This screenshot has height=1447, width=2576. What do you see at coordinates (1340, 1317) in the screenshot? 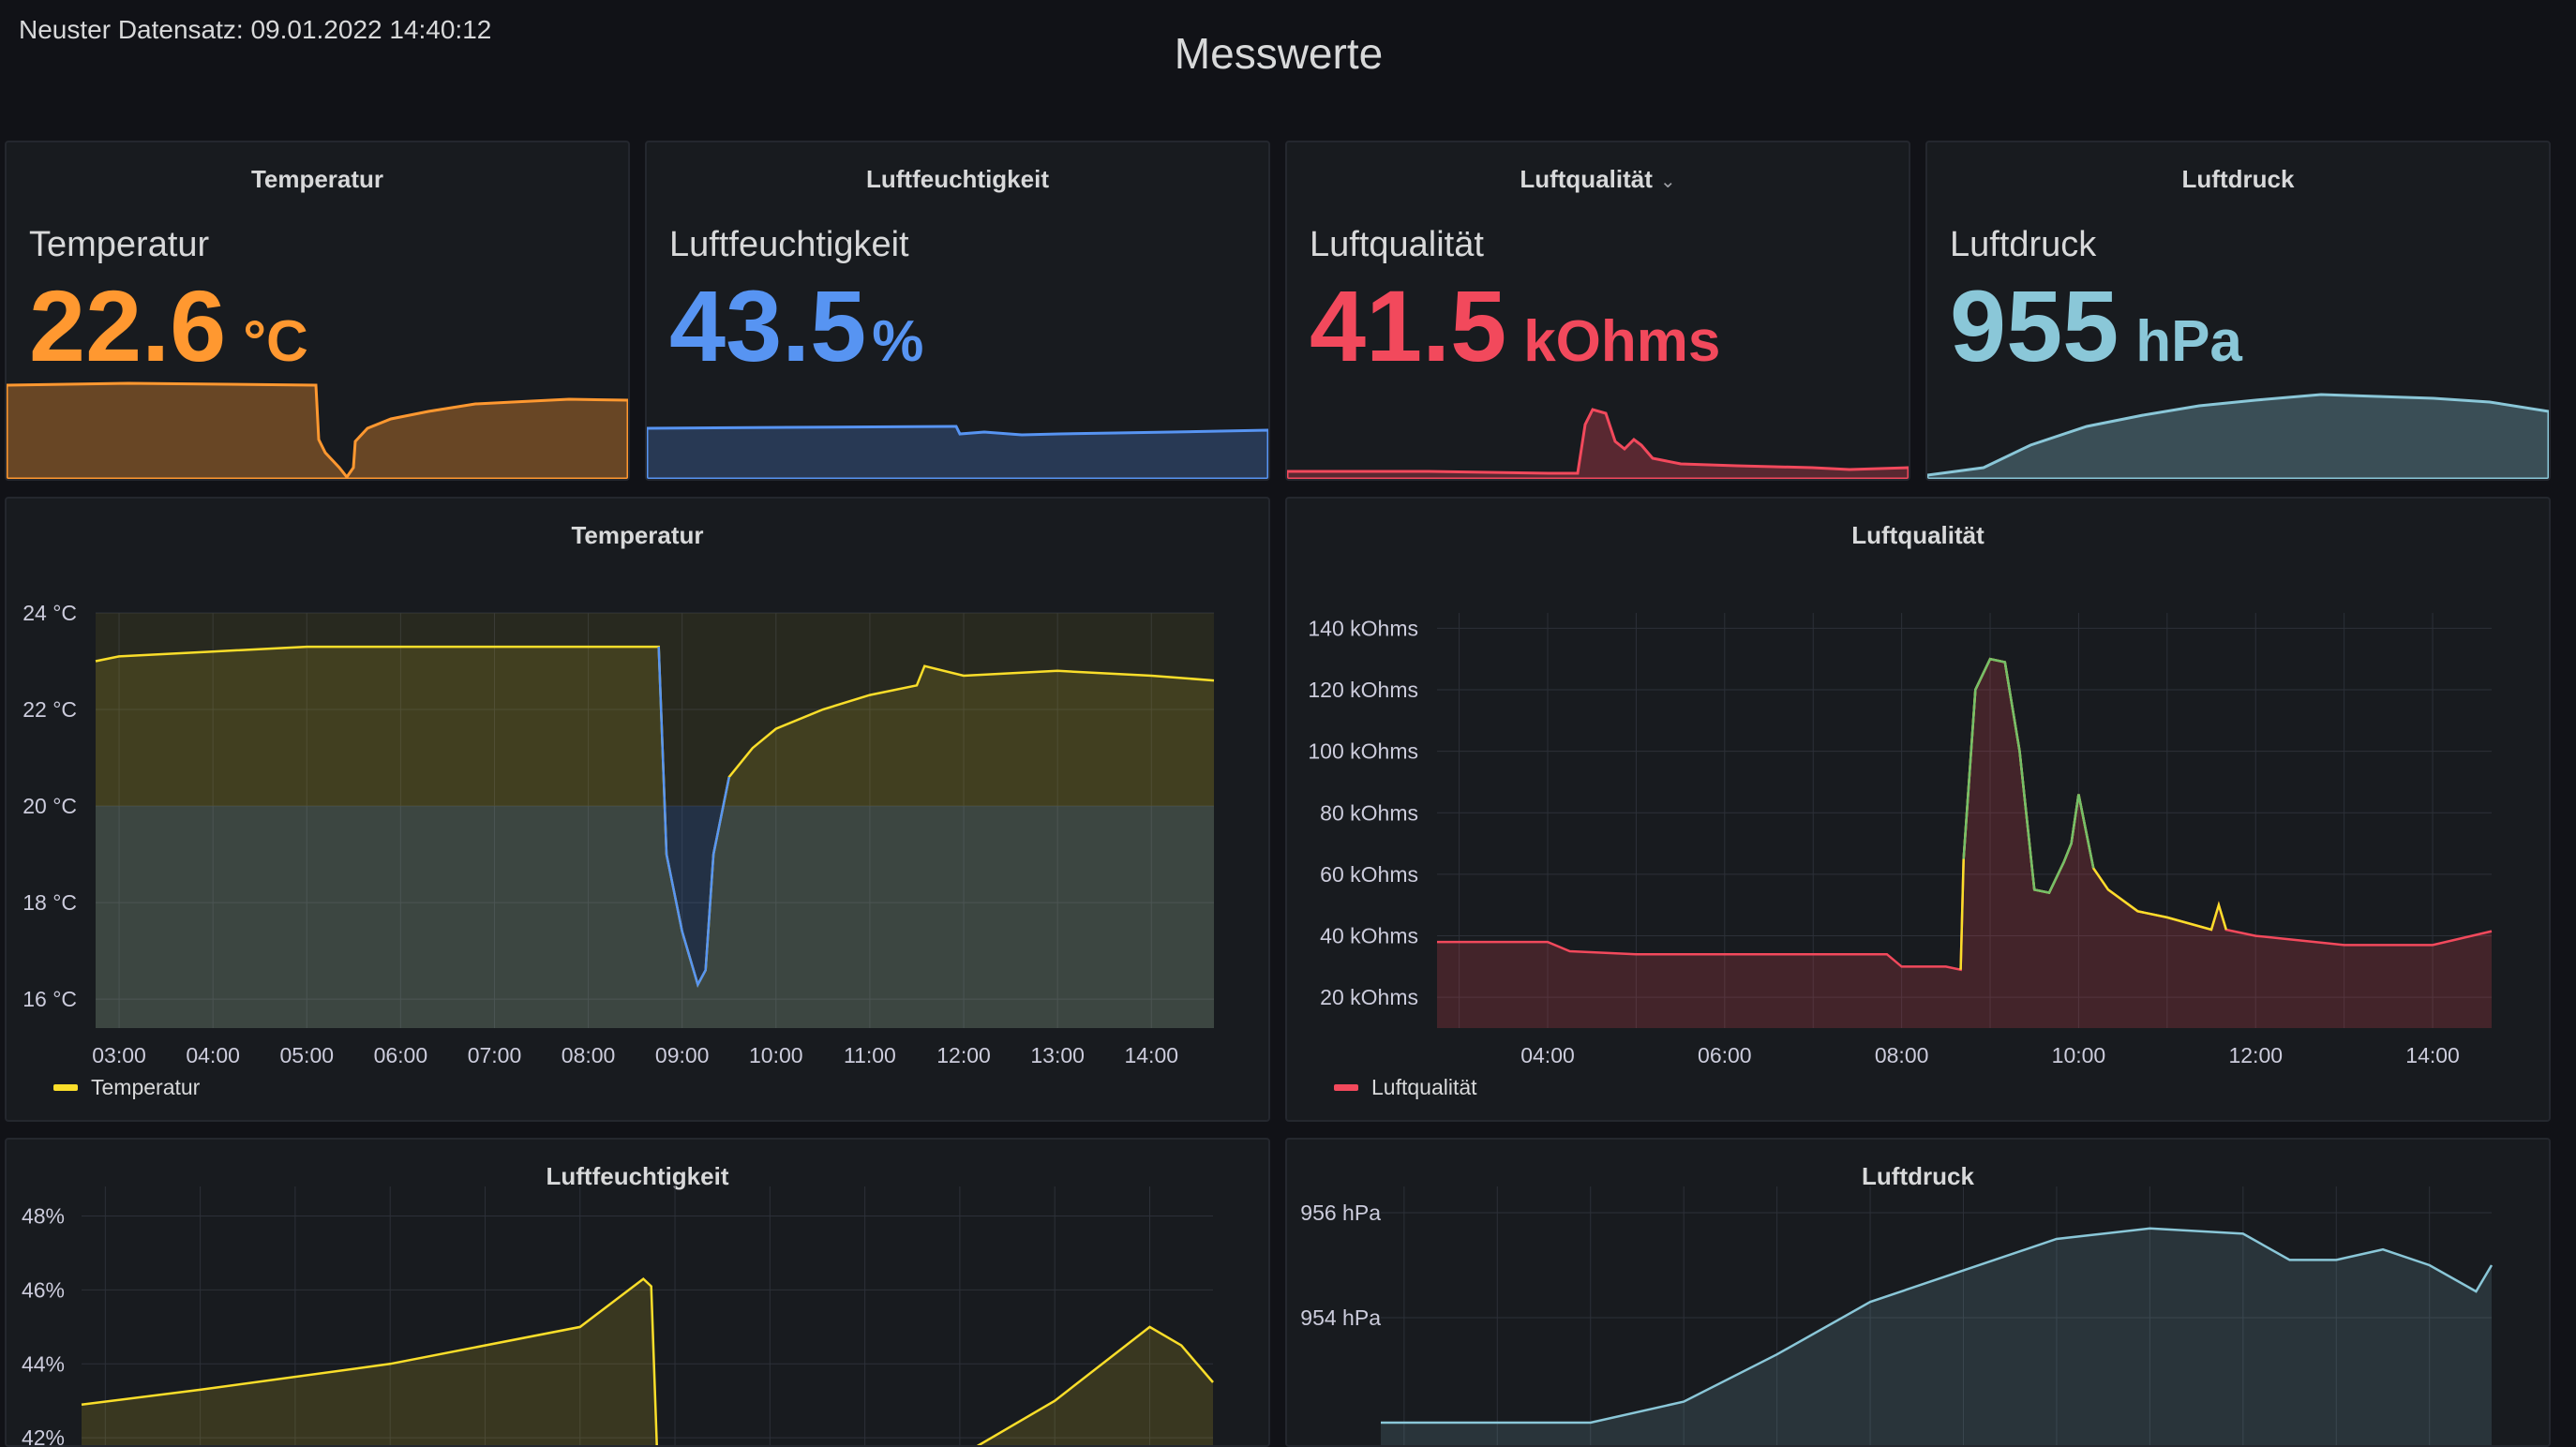
I see `y-tick-label: 954 hPa` at bounding box center [1340, 1317].